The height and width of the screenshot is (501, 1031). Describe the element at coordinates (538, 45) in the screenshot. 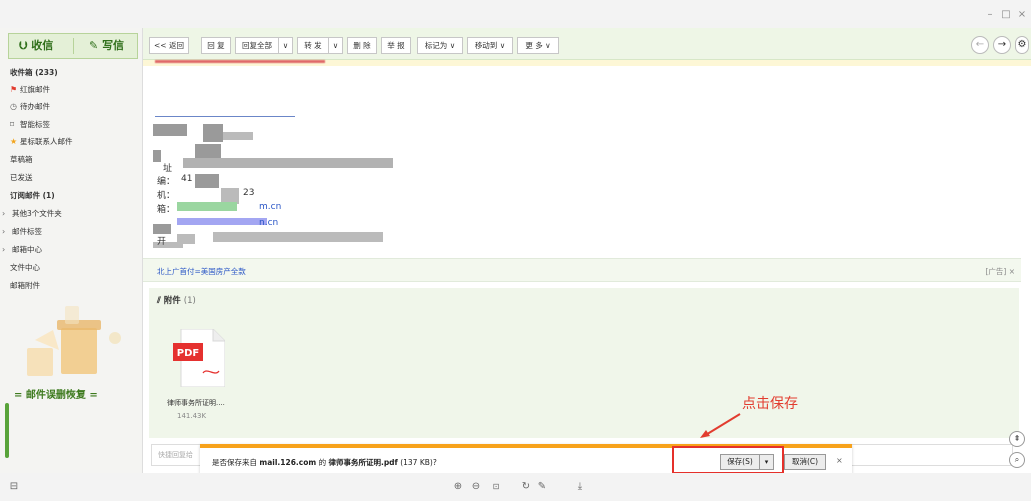

I see `more-button: 更 多 ∨` at that location.